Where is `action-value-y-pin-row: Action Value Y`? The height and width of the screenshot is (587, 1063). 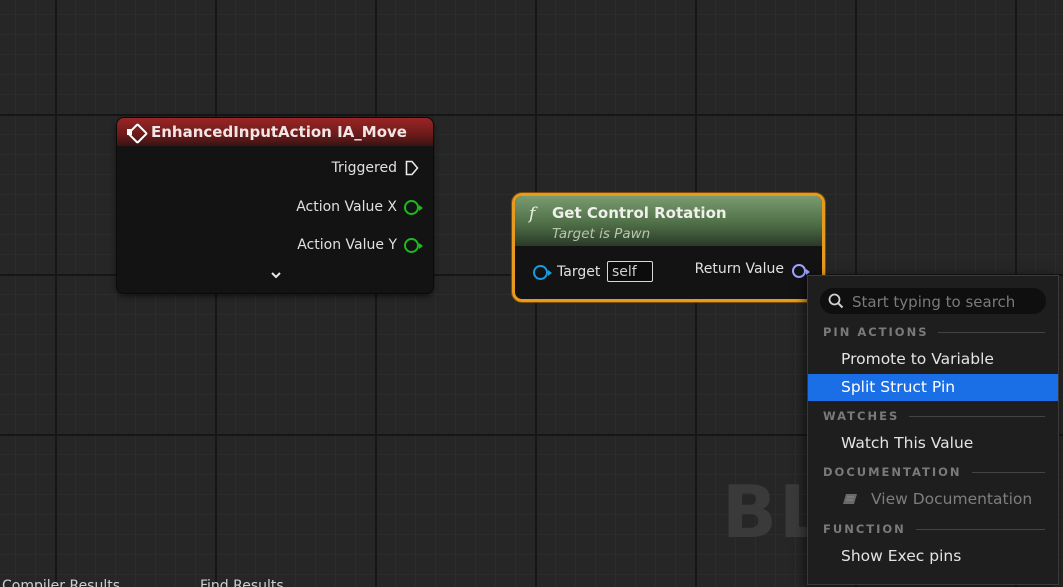
action-value-y-pin-row: Action Value Y is located at coordinates (360, 245).